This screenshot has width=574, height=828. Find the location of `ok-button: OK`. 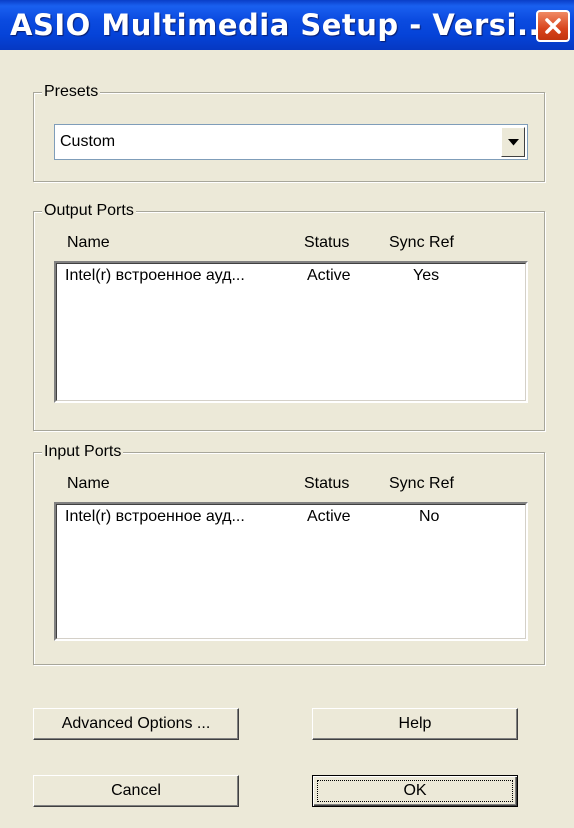

ok-button: OK is located at coordinates (415, 791).